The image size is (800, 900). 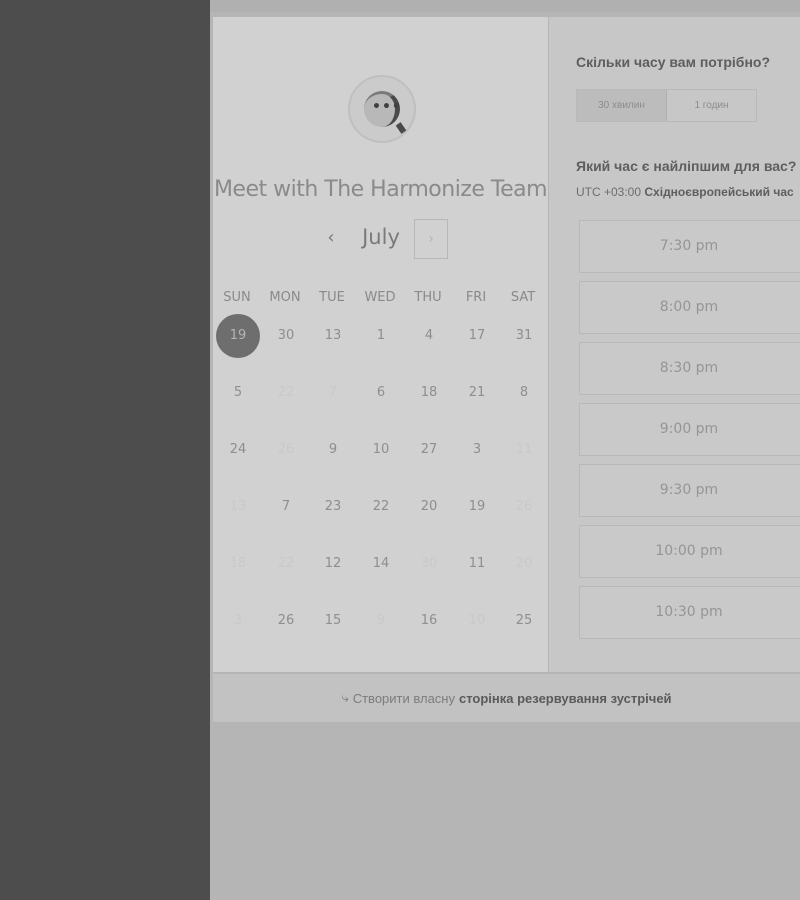 What do you see at coordinates (686, 166) in the screenshot?
I see `time-heading: Який час є найліпшим для вас?` at bounding box center [686, 166].